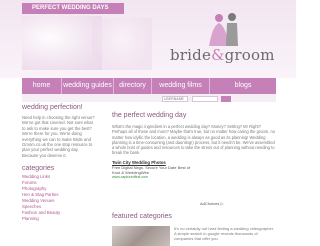  I want to click on featured-thumbnail, so click(141, 236).